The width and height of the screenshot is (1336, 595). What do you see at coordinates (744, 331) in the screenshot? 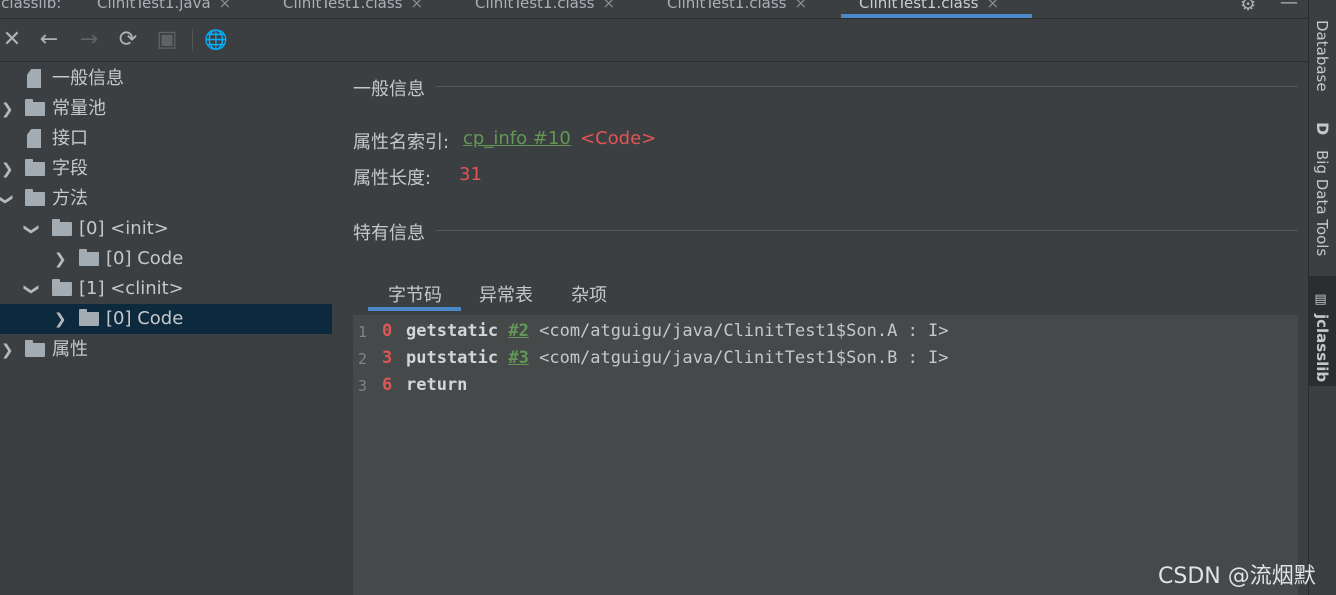
I see `ref-comment: <com/atguigu/java/ClinitTest1$Son.A : I>` at bounding box center [744, 331].